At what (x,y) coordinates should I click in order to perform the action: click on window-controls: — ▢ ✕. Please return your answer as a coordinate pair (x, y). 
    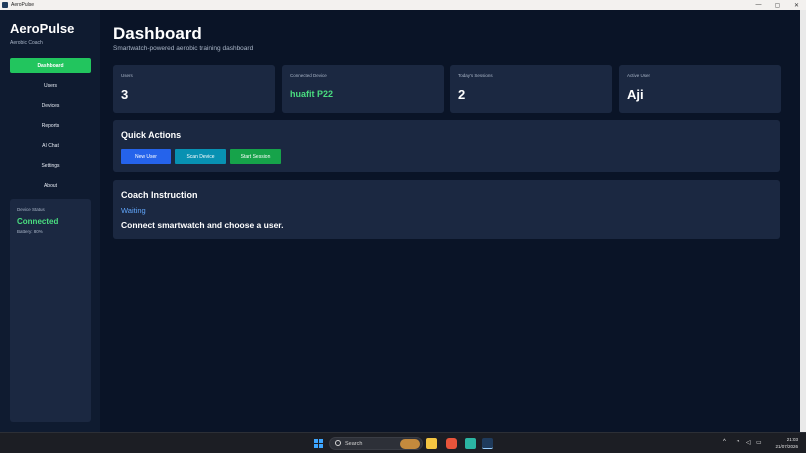
    Looking at the image, I should click on (777, 5).